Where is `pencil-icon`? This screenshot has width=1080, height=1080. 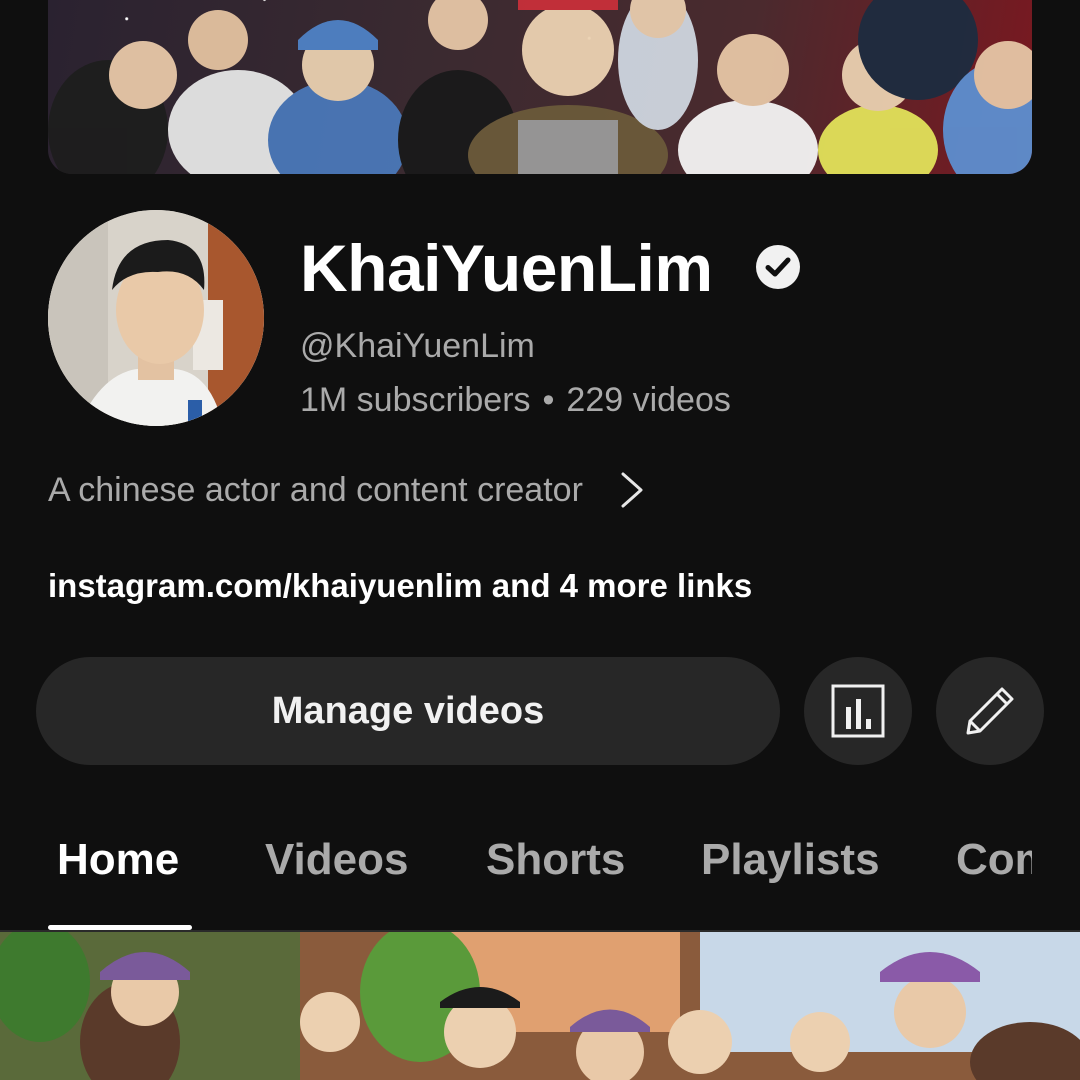
pencil-icon is located at coordinates (990, 711).